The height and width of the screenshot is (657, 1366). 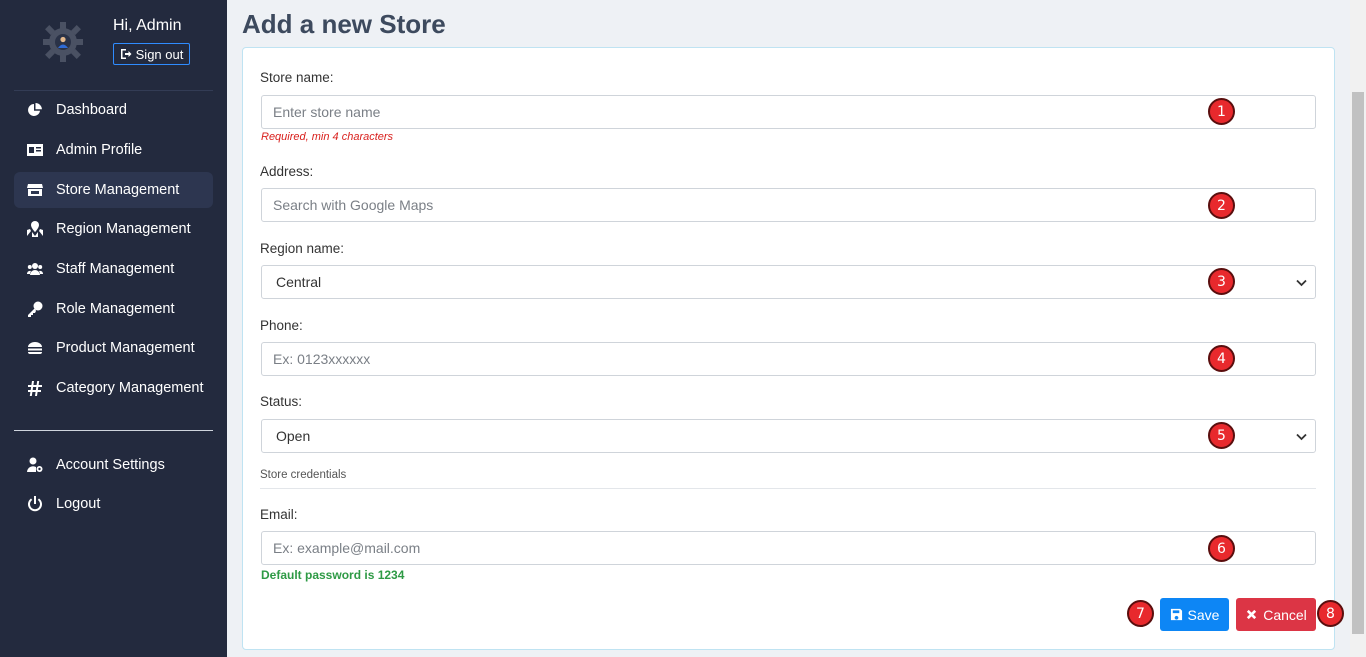 I want to click on key-icon, so click(x=35, y=309).